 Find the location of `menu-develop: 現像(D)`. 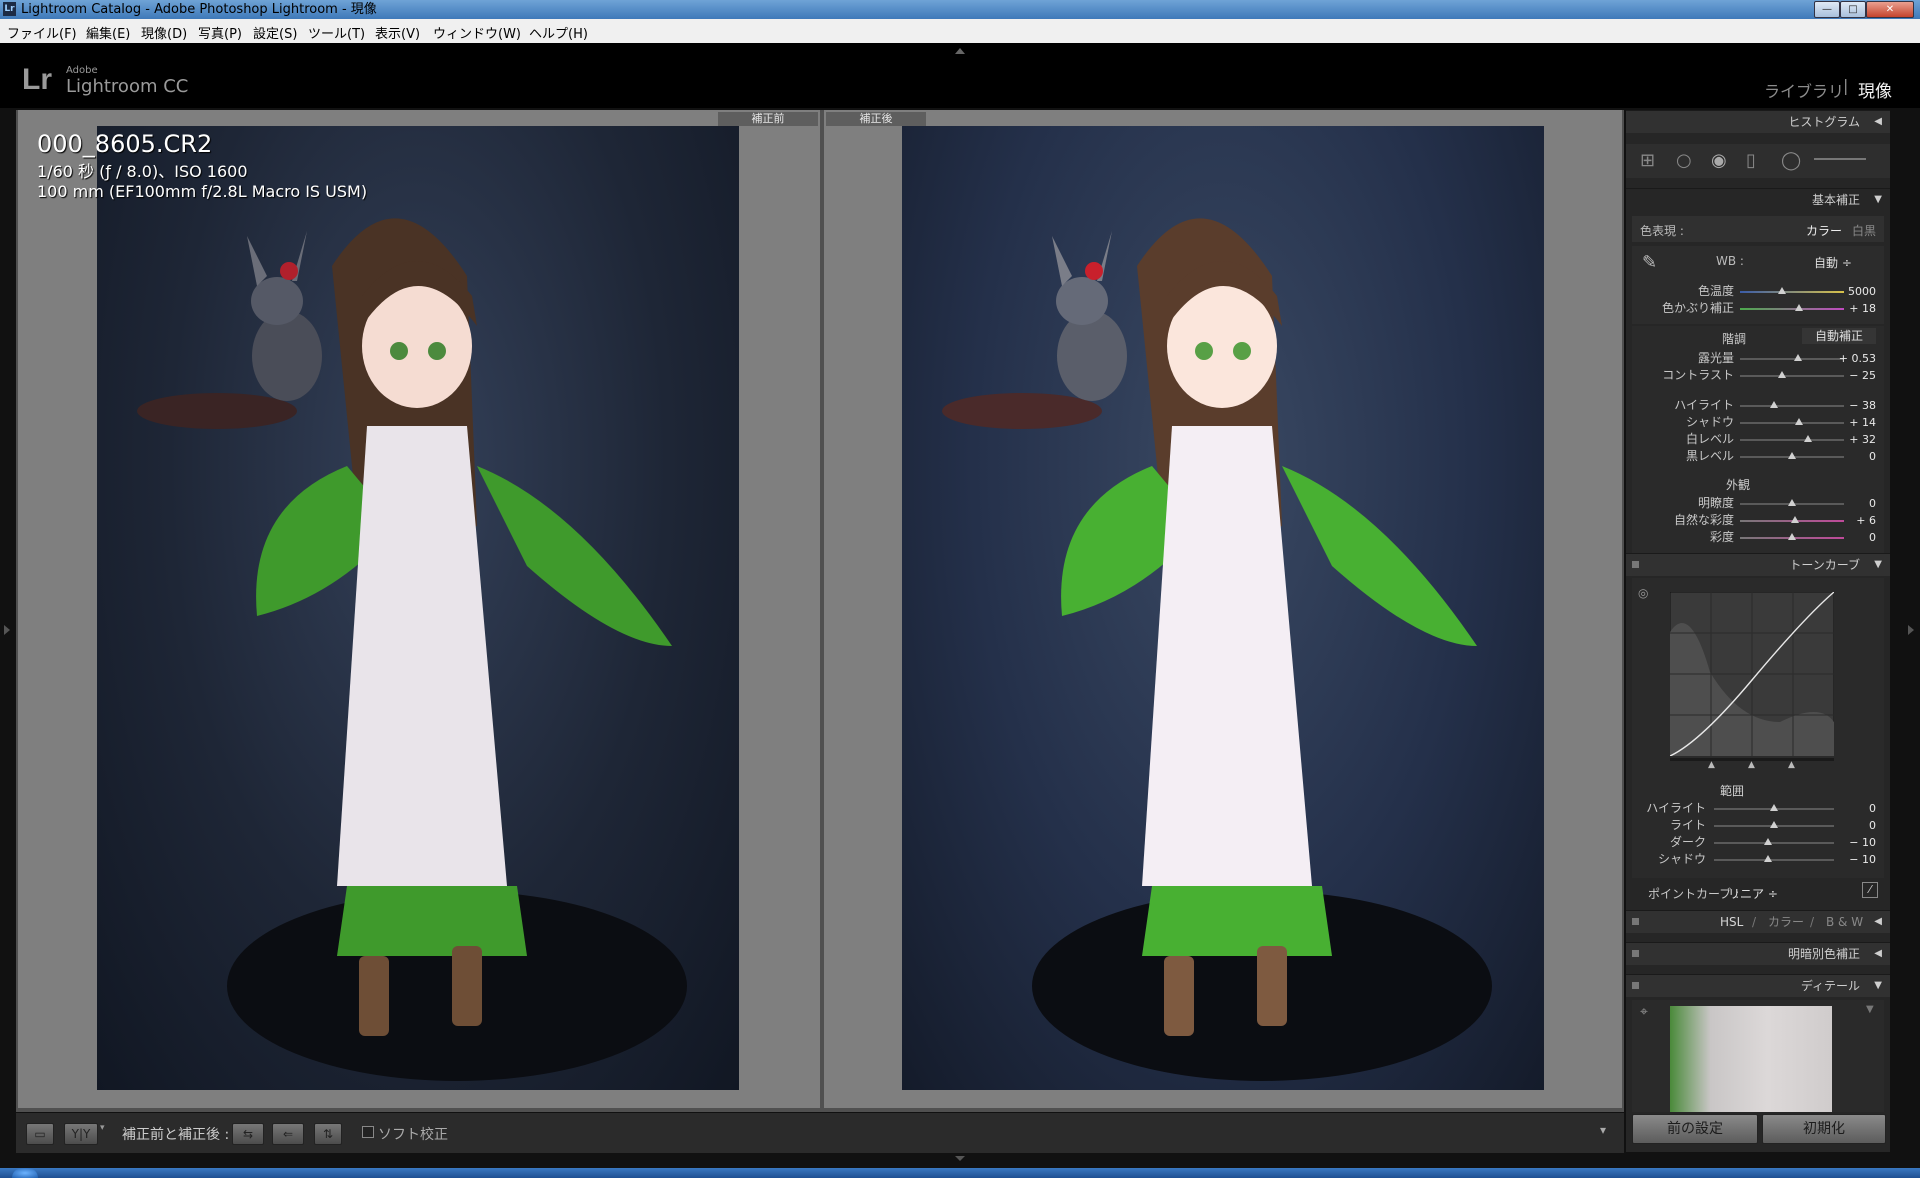

menu-develop: 現像(D) is located at coordinates (164, 32).